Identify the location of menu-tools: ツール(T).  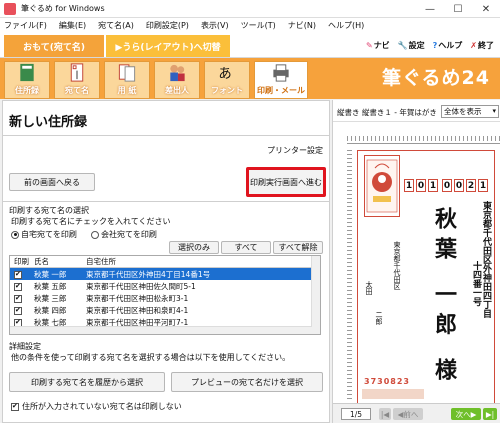
(258, 25).